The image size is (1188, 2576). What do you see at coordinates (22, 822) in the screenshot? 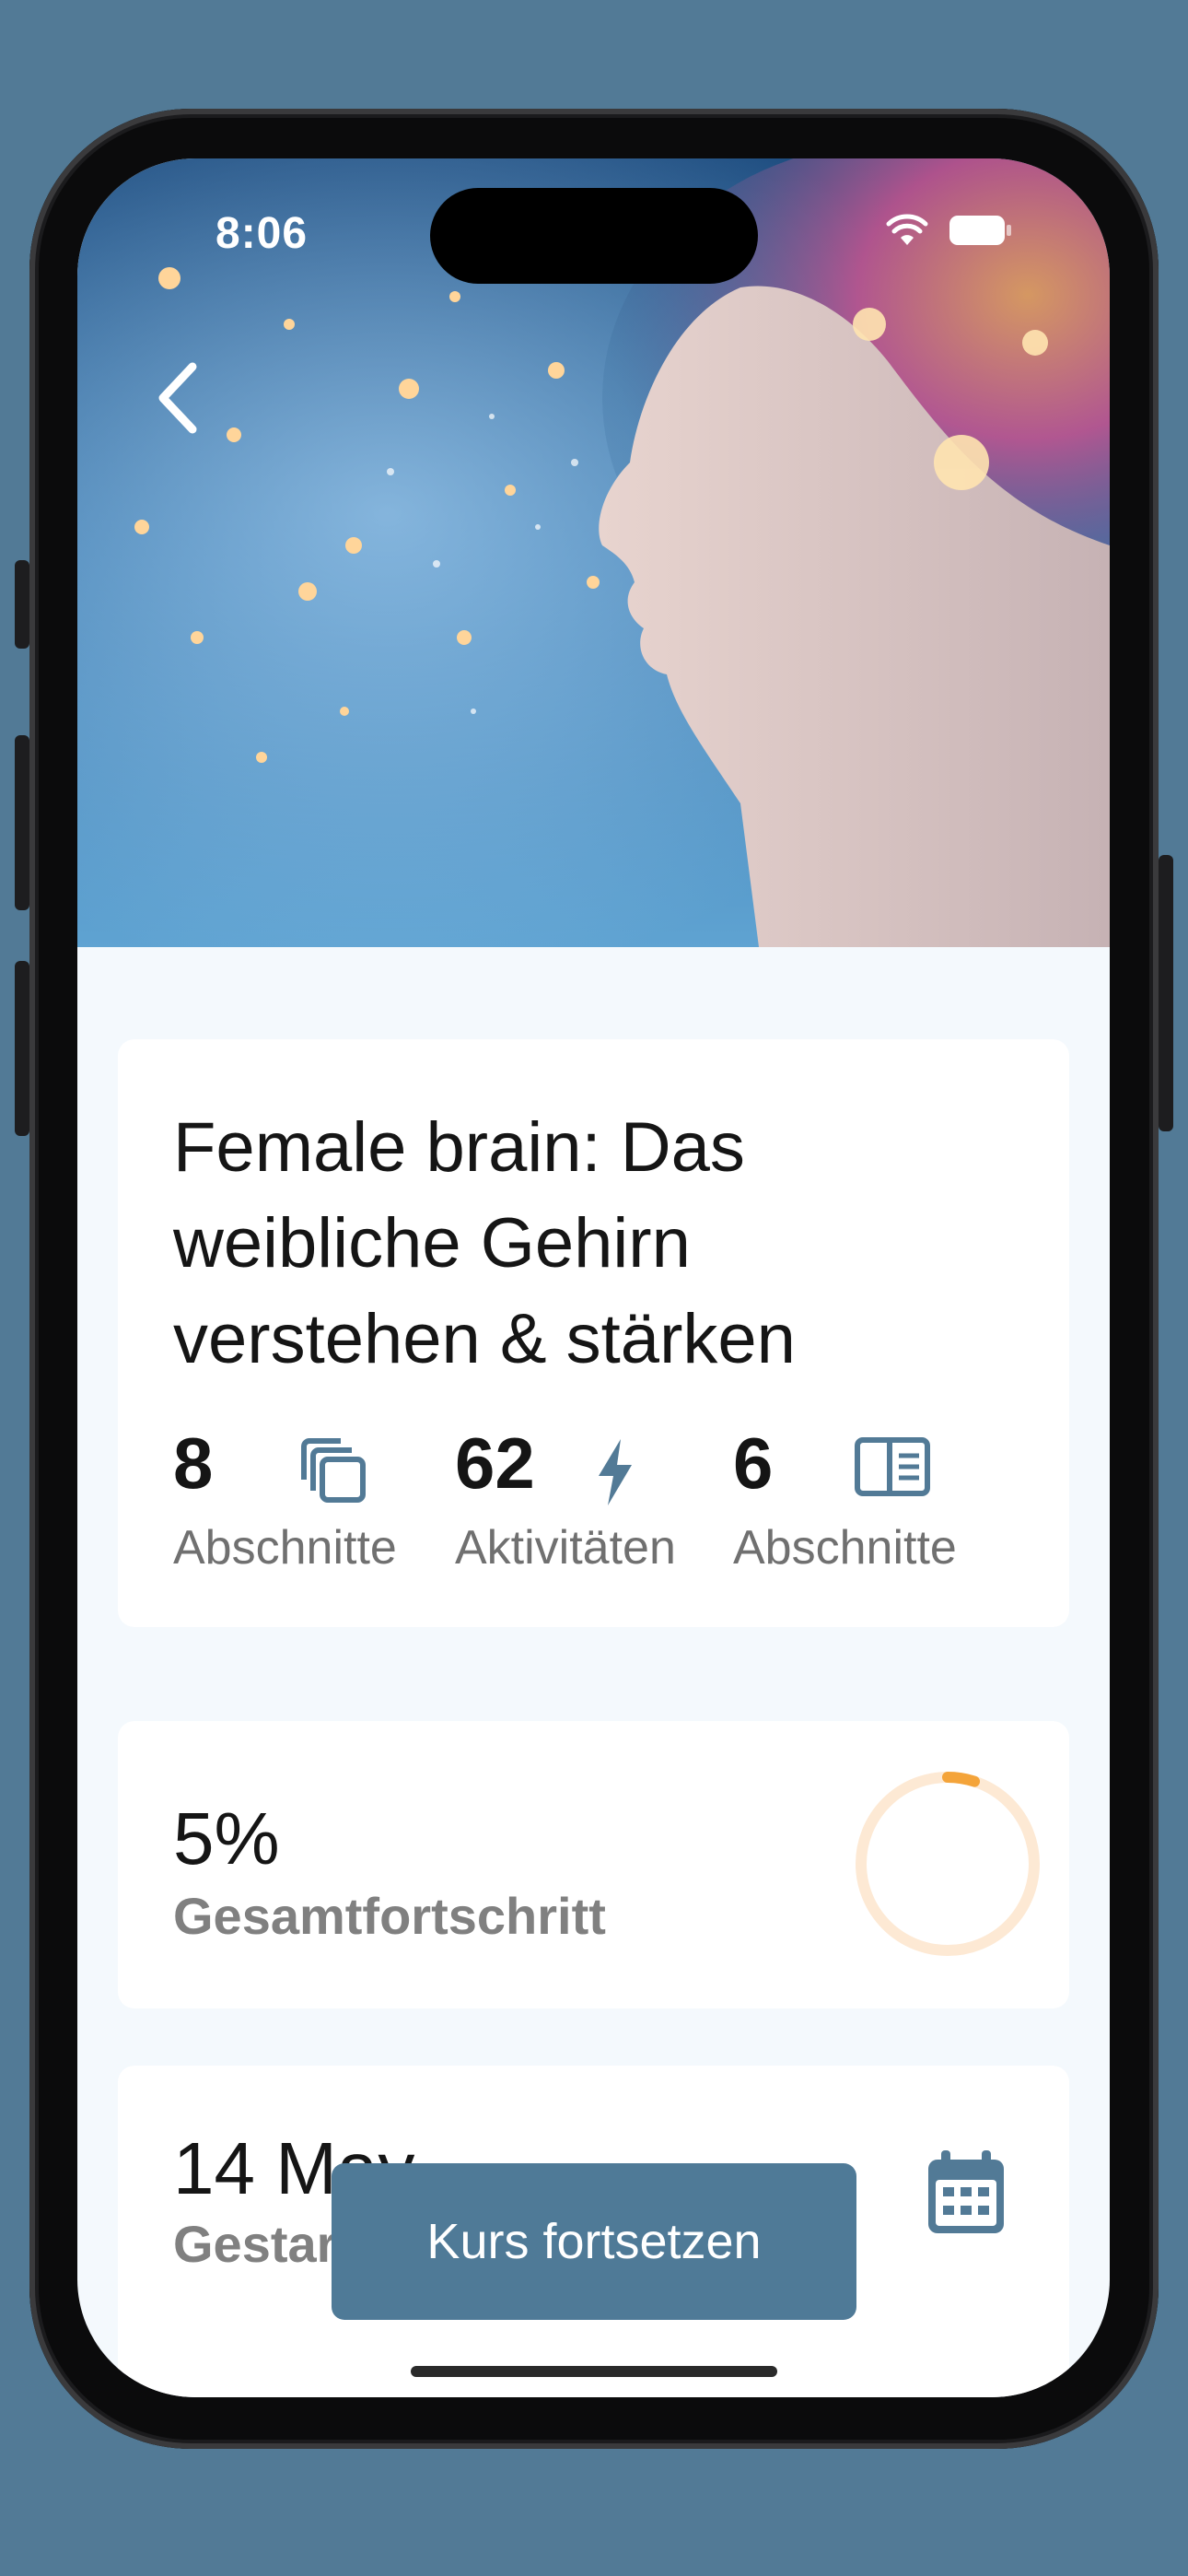
I see `volume-up-button` at bounding box center [22, 822].